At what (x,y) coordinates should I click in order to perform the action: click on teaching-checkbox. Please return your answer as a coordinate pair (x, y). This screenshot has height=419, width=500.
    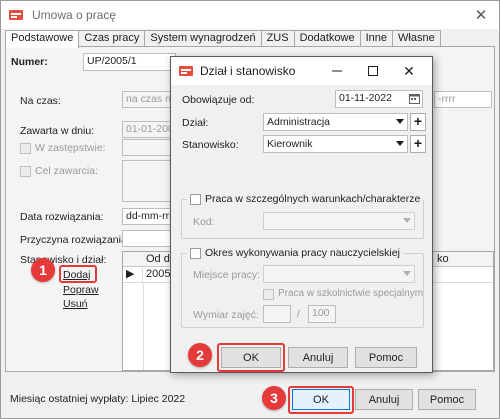
    Looking at the image, I should click on (195, 253).